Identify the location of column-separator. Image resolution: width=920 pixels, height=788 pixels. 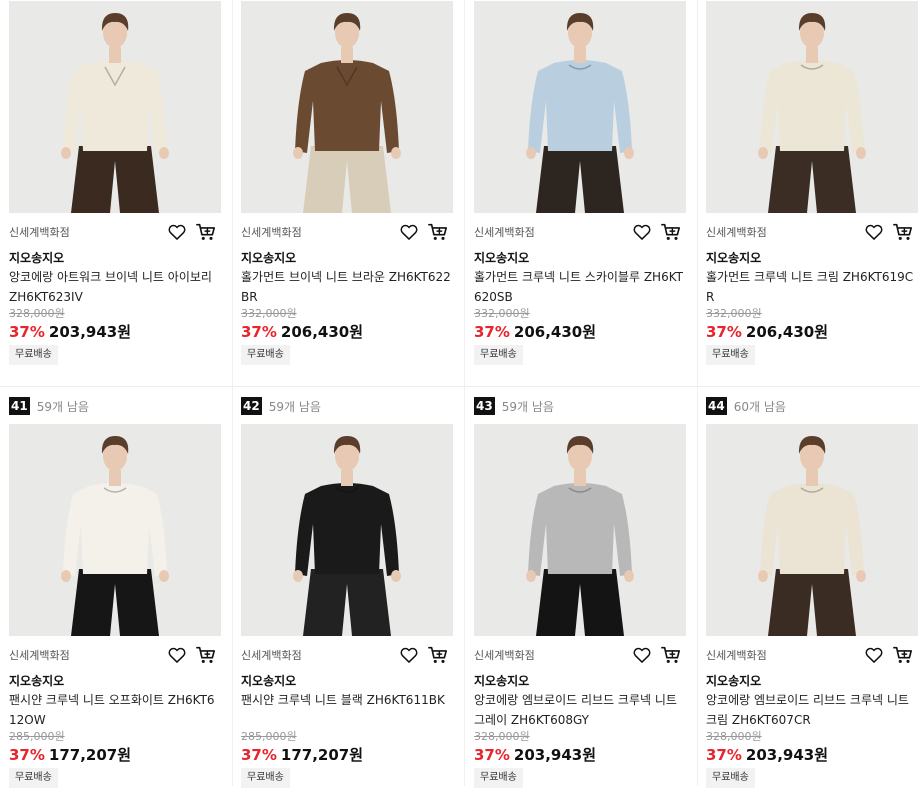
(697, 393).